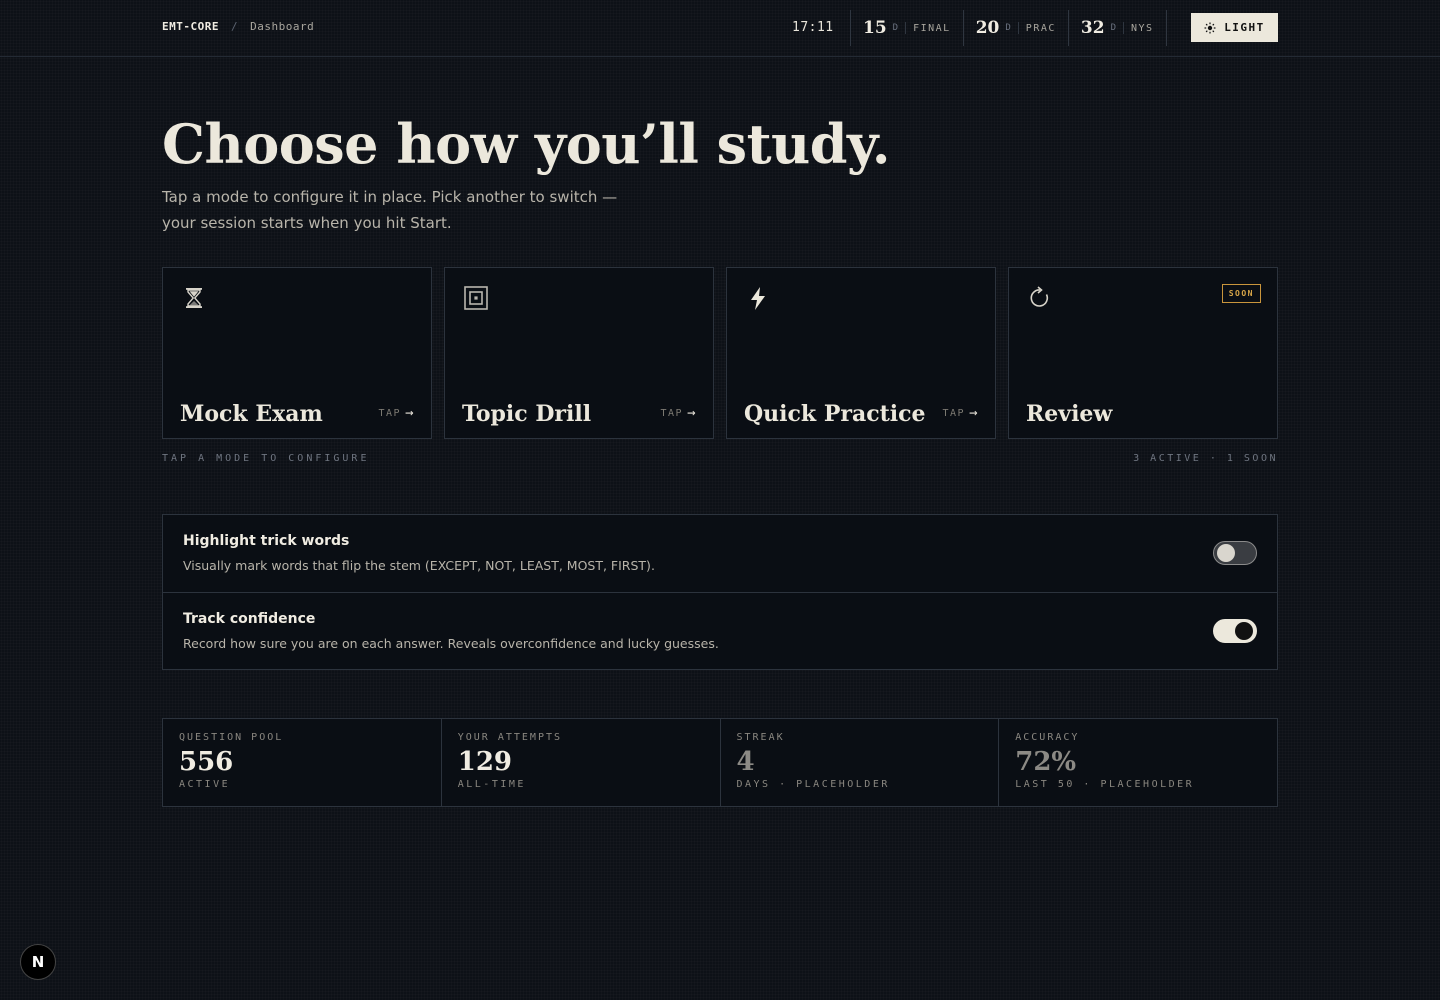 The width and height of the screenshot is (1440, 1000). What do you see at coordinates (476, 298) in the screenshot?
I see `target-square-icon` at bounding box center [476, 298].